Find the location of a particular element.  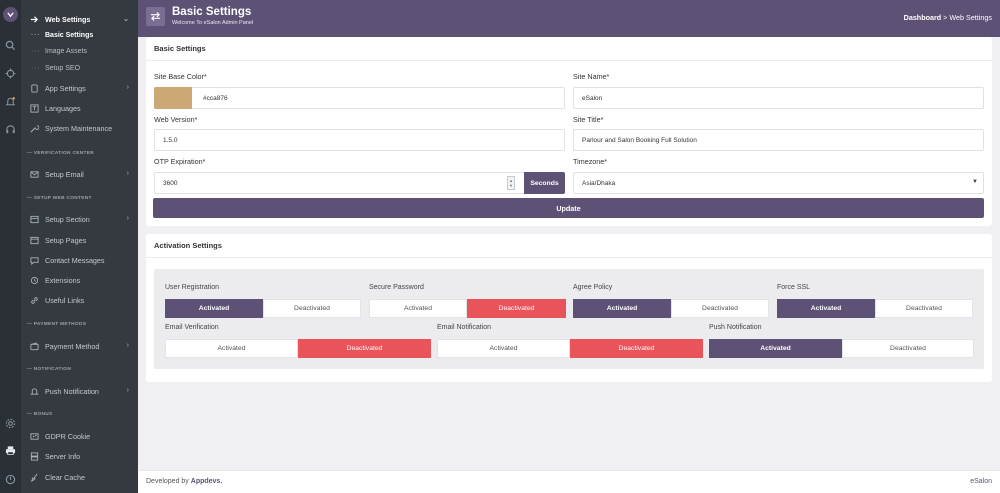

page-subtitle: Welcome To eSalon Admin Panel is located at coordinates (213, 23).